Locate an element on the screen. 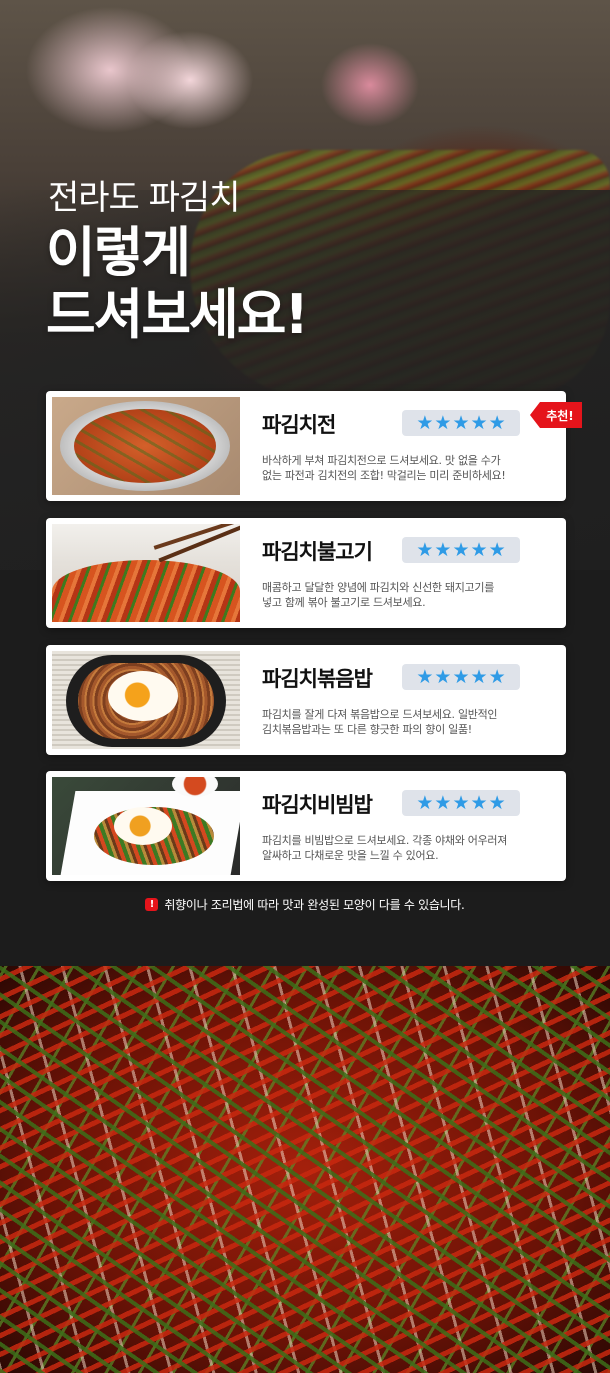 Image resolution: width=610 pixels, height=1373 pixels. hero-title: 이렇게 드셔보세요! is located at coordinates (177, 283).